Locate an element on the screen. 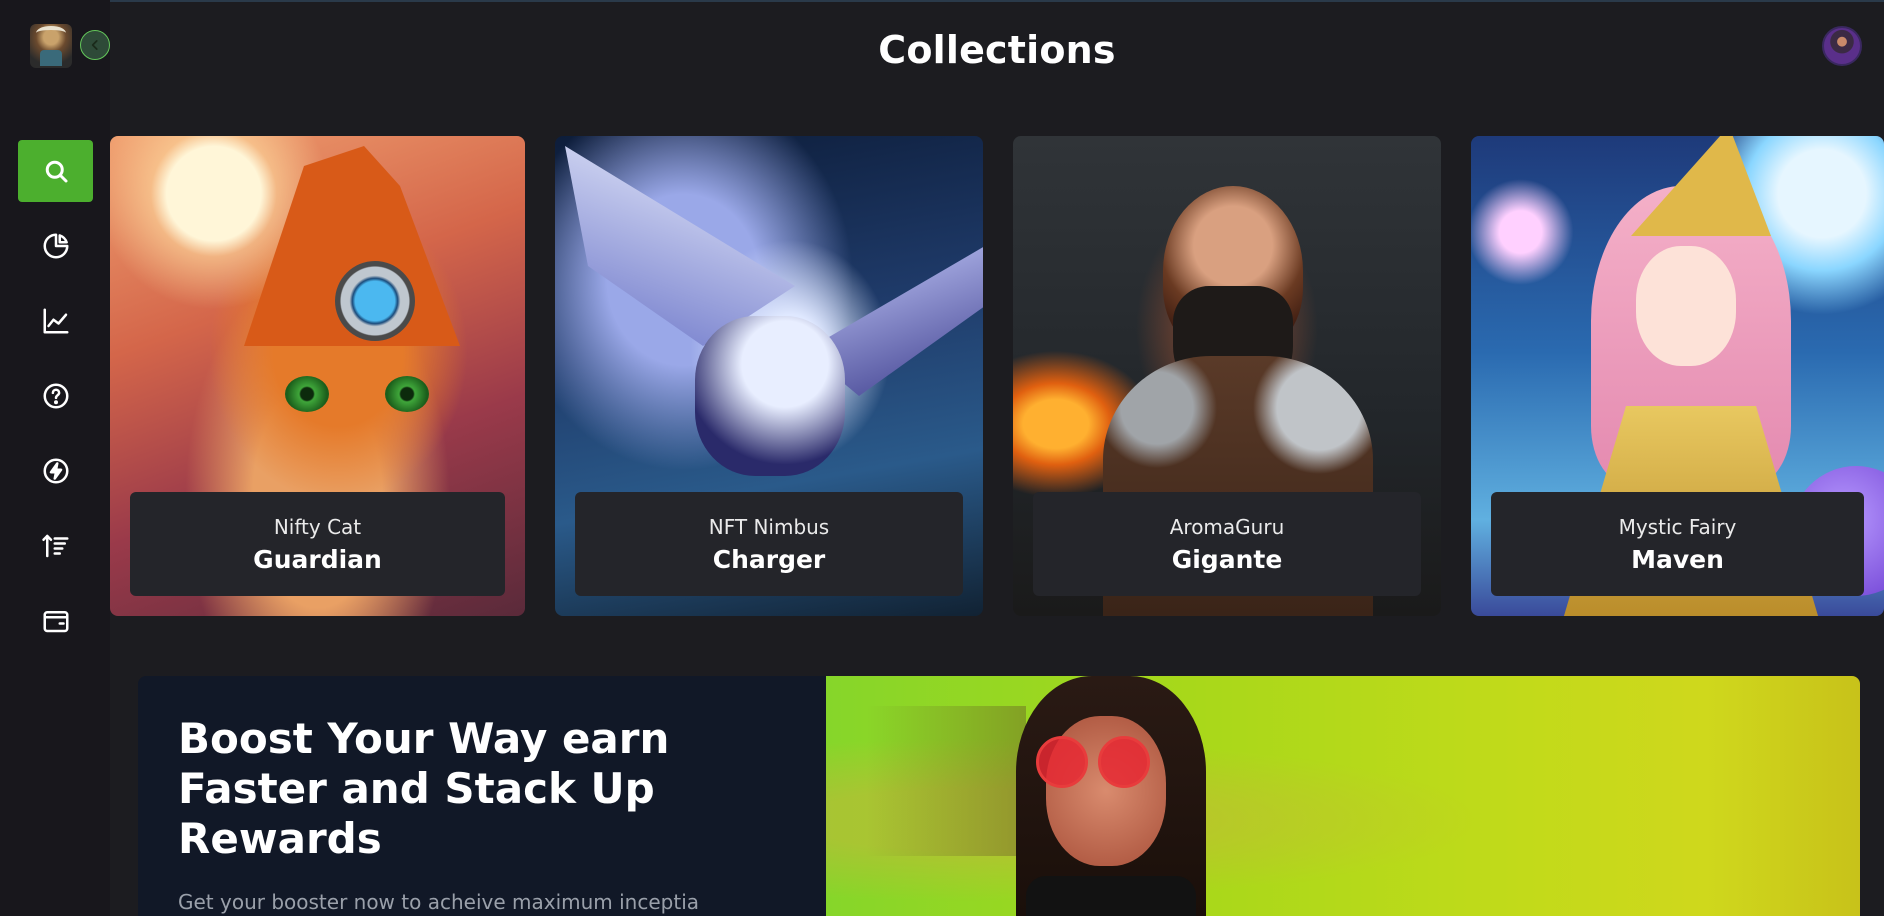  sidebar-item-sort is located at coordinates (55, 546).